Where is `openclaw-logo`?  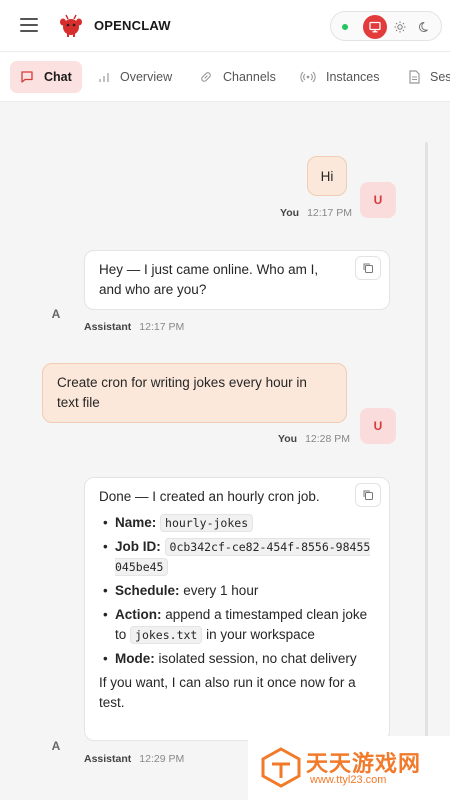
openclaw-logo is located at coordinates (71, 25).